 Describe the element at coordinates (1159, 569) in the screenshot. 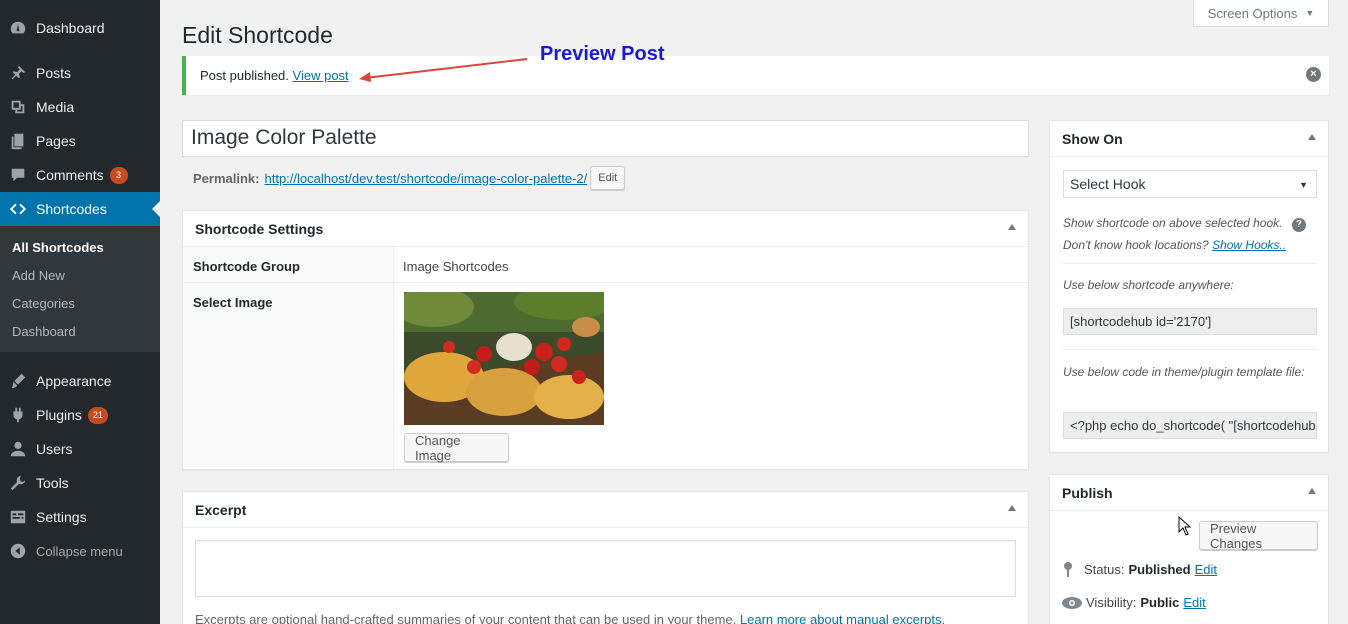

I see `status-value: Published` at that location.